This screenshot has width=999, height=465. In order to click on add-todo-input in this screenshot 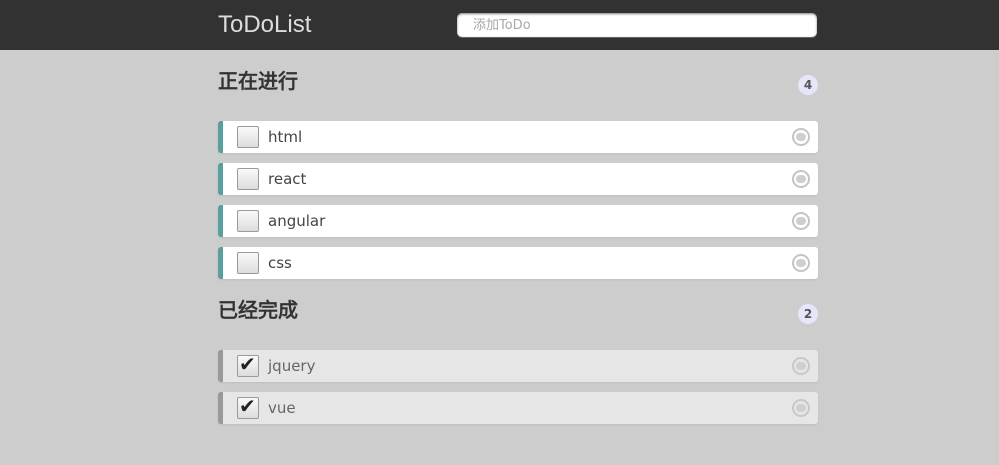, I will do `click(637, 25)`.